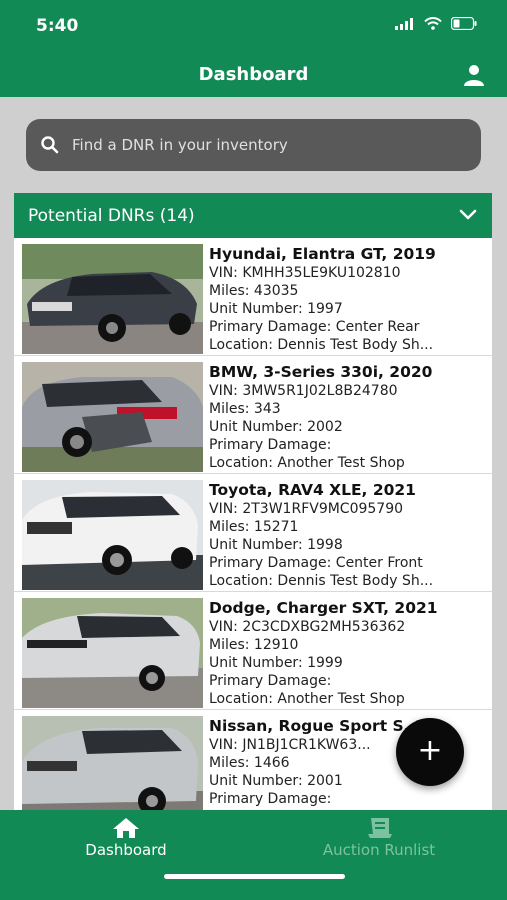  What do you see at coordinates (57, 26) in the screenshot?
I see `status-time: 5:40` at bounding box center [57, 26].